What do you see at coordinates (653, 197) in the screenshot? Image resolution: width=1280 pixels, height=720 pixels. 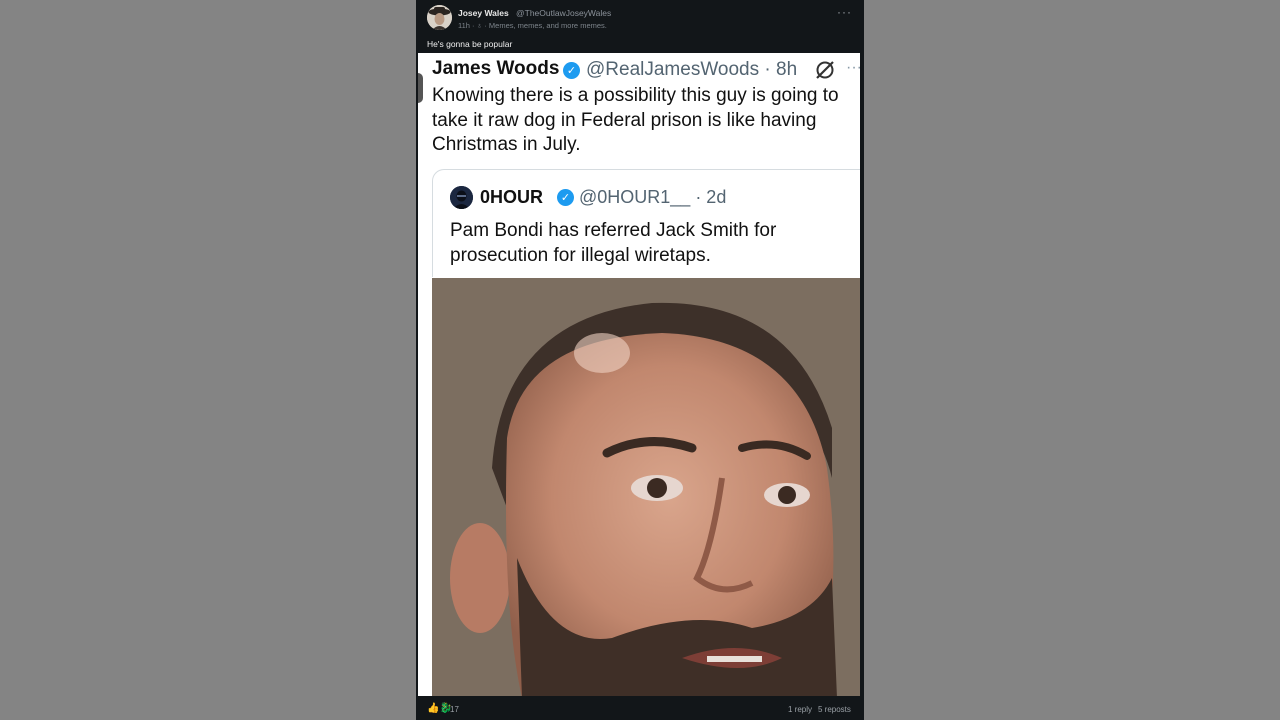 I see `quoted-author-handle: @0HOUR1__ · 2d` at bounding box center [653, 197].